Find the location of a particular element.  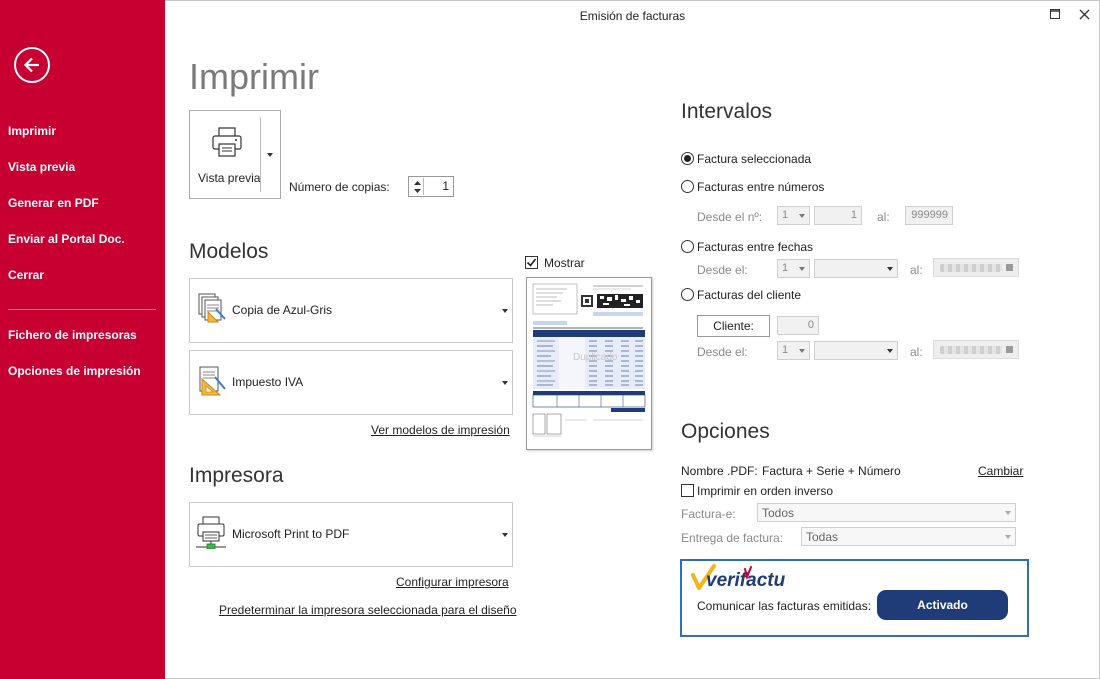

printer-icon is located at coordinates (227, 142).